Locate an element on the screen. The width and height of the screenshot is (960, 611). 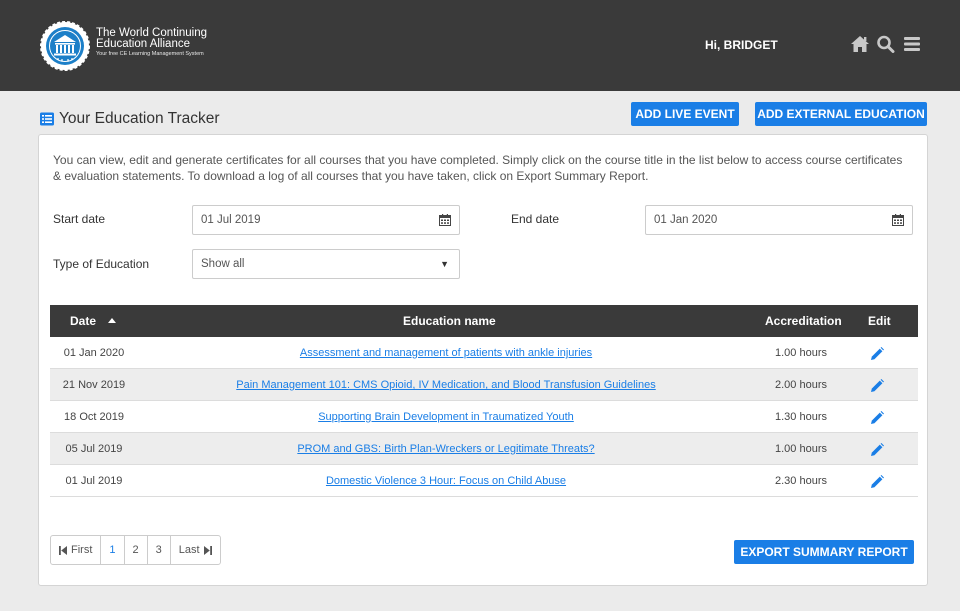
column-header-date-label: Date is located at coordinates (83, 321).